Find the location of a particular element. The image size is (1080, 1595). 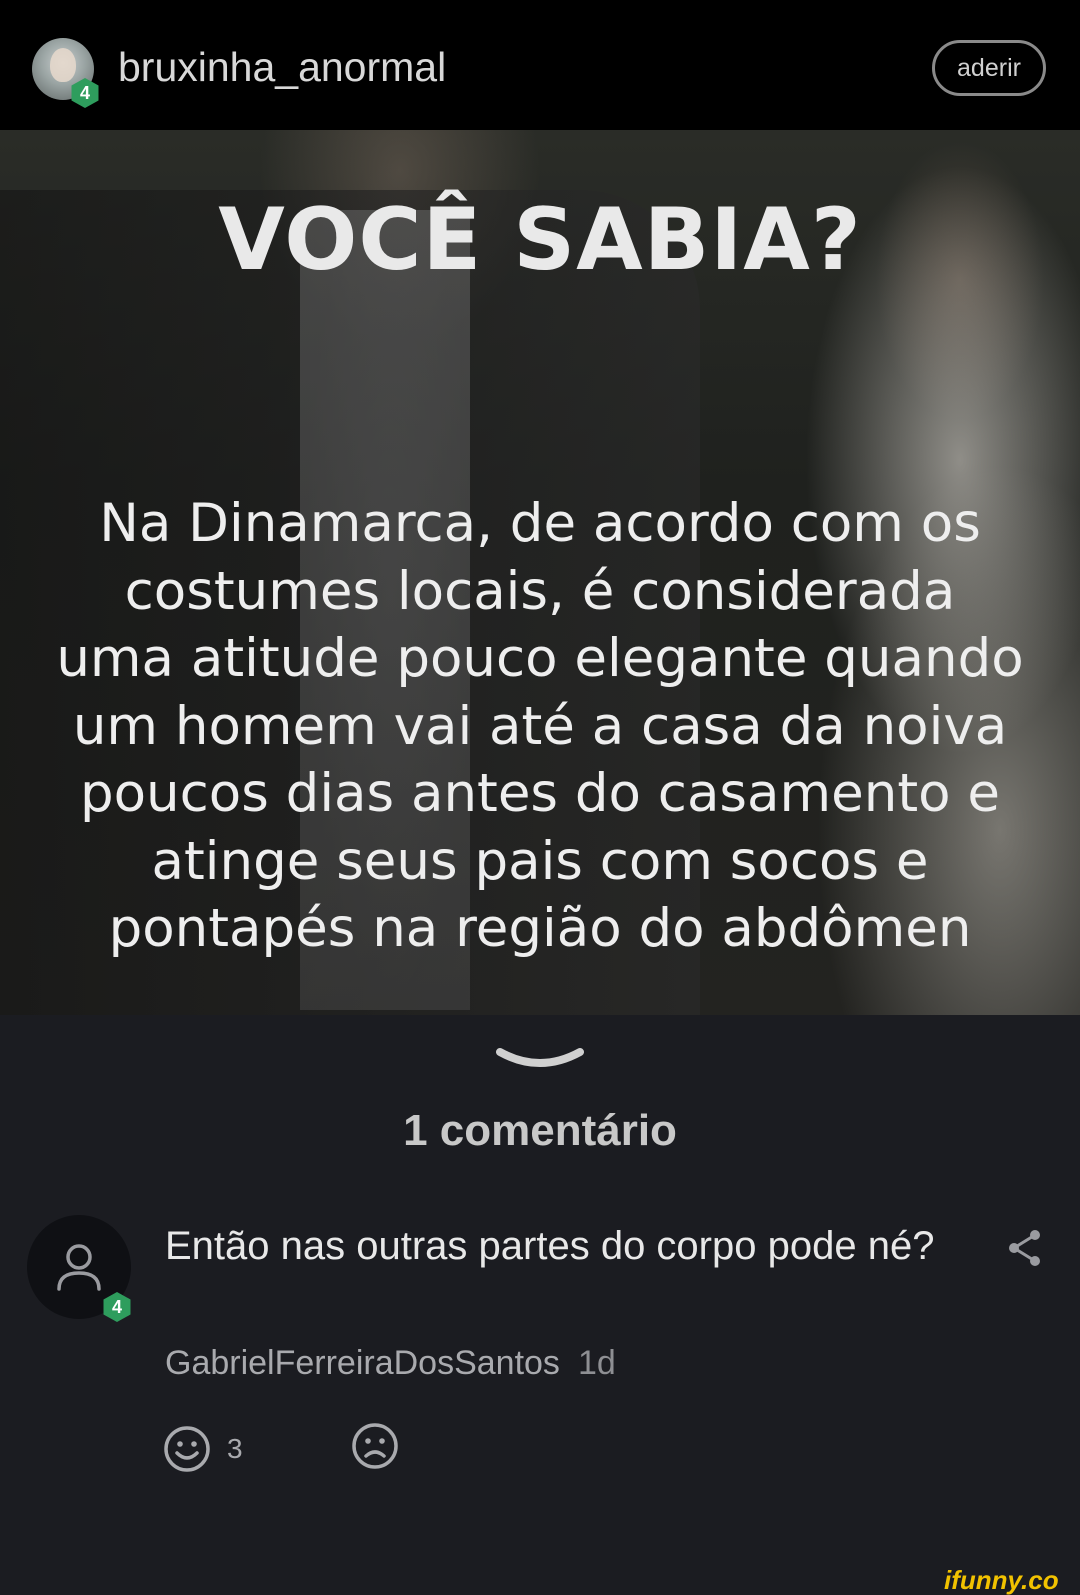

author-username: bruxinha_anormal is located at coordinates (282, 67).